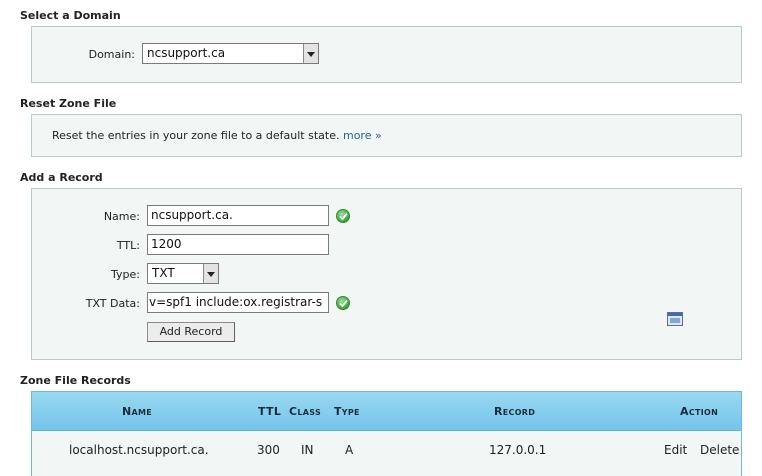  Describe the element at coordinates (75, 380) in the screenshot. I see `zone-records-title: Zone File Records` at that location.